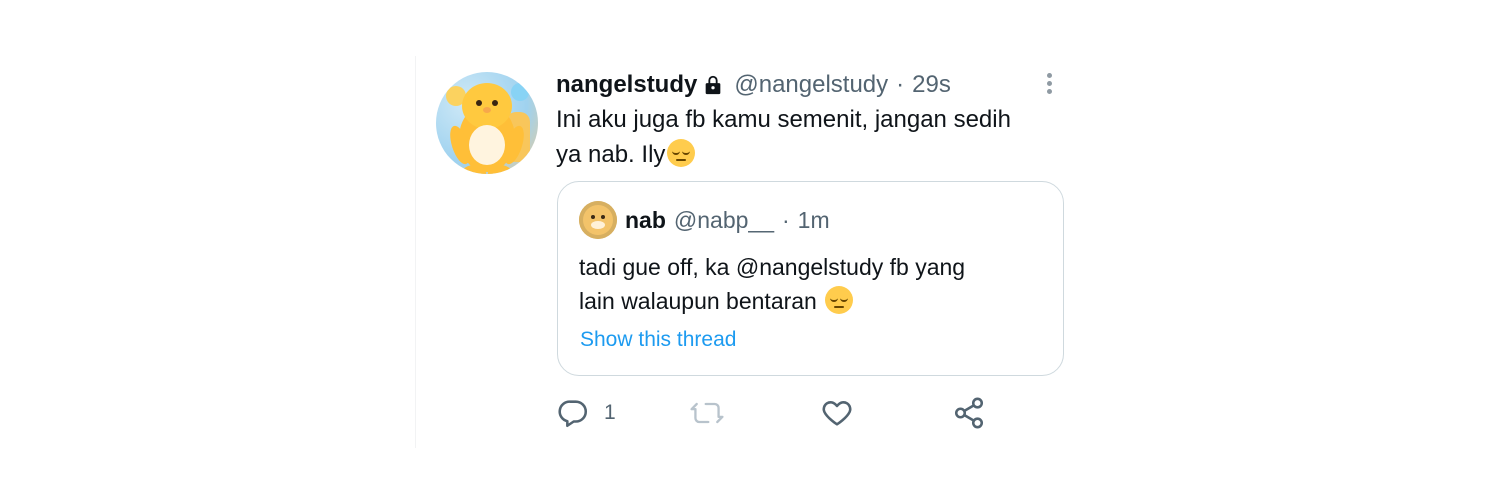 Image resolution: width=1500 pixels, height=501 pixels. I want to click on retweet-button, so click(707, 413).